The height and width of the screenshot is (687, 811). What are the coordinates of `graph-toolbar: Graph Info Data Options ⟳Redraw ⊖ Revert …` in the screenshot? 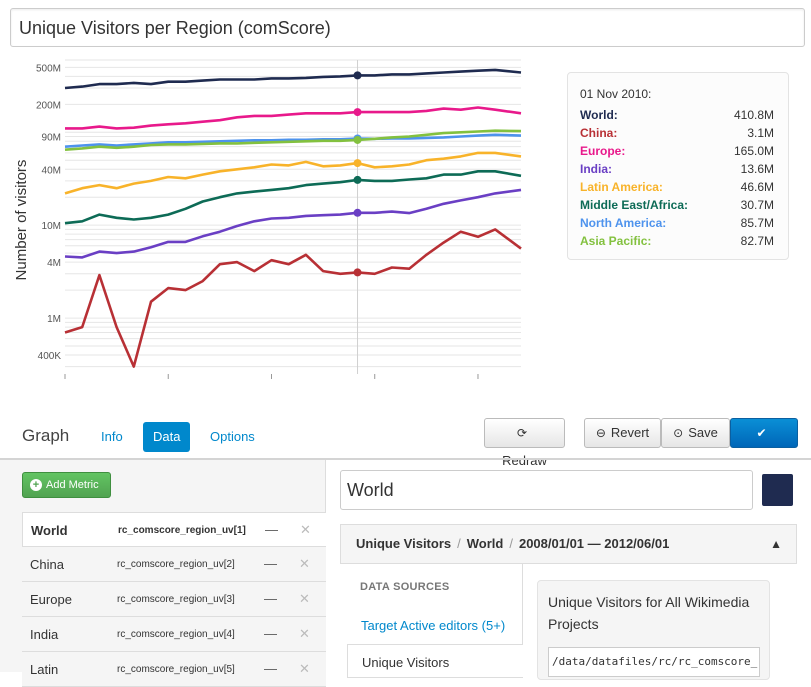 It's located at (405, 443).